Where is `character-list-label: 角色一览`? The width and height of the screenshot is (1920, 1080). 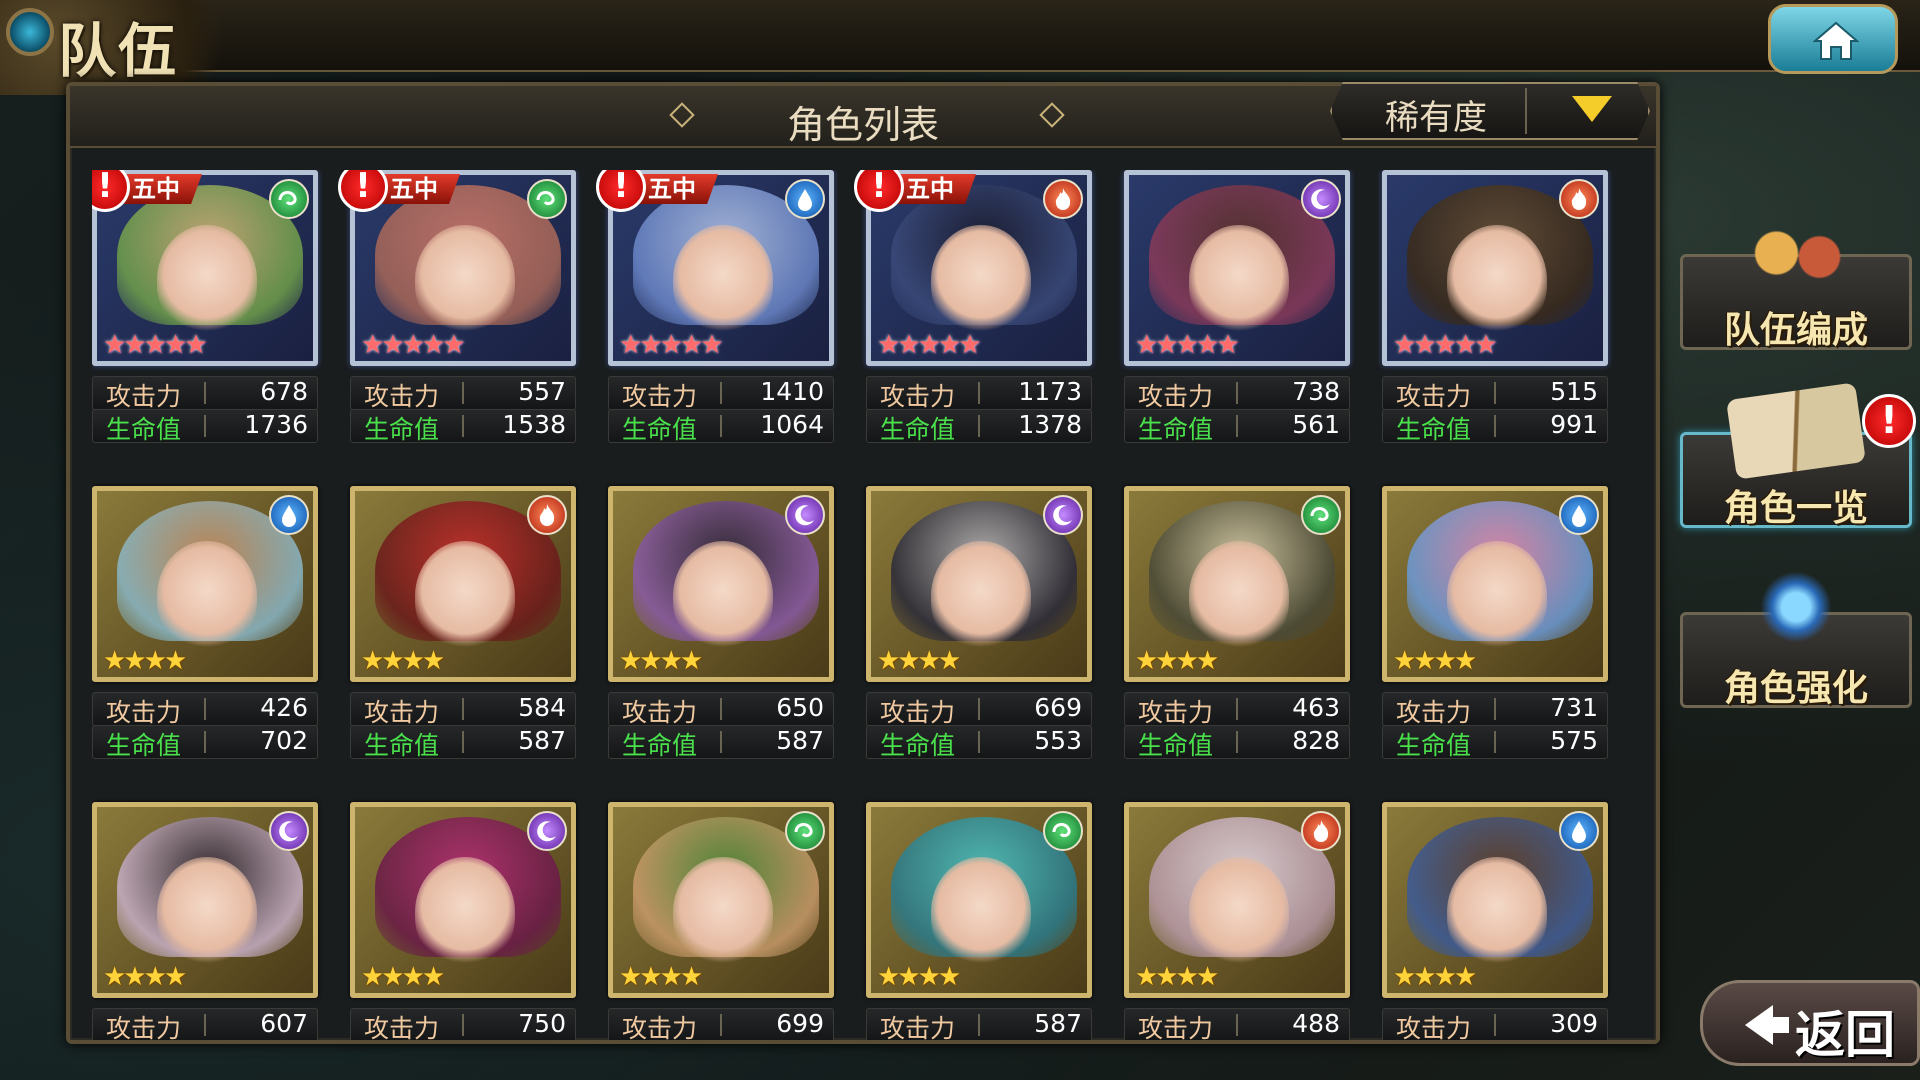
character-list-label: 角色一览 is located at coordinates (1795, 508).